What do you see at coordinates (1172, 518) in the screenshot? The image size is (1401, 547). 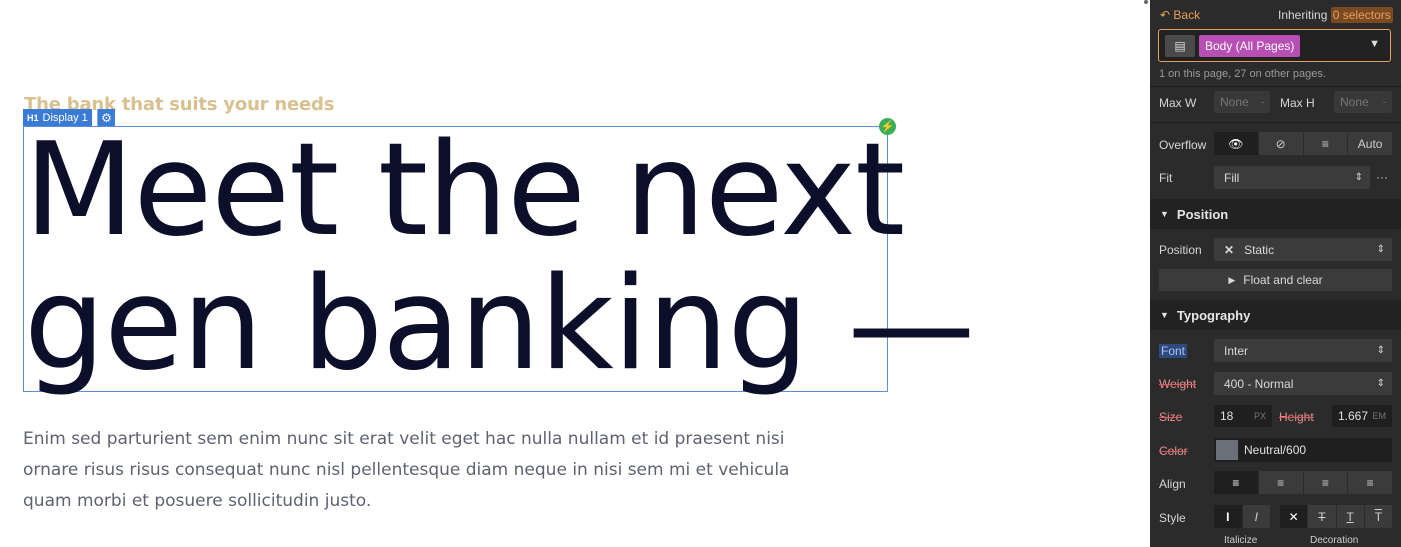 I see `style-label: Style` at bounding box center [1172, 518].